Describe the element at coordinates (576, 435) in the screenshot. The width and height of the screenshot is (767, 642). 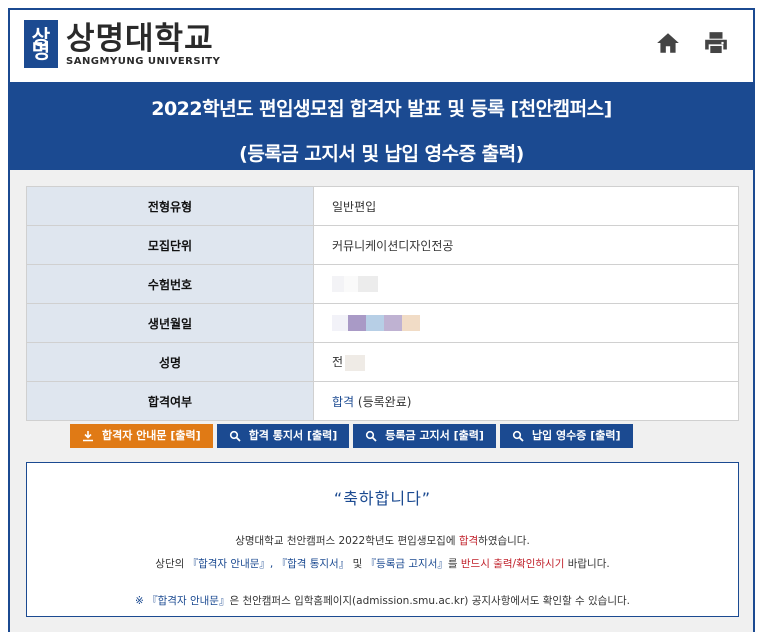
I see `receipt-print-label: 납입 영수증 [출력]` at that location.